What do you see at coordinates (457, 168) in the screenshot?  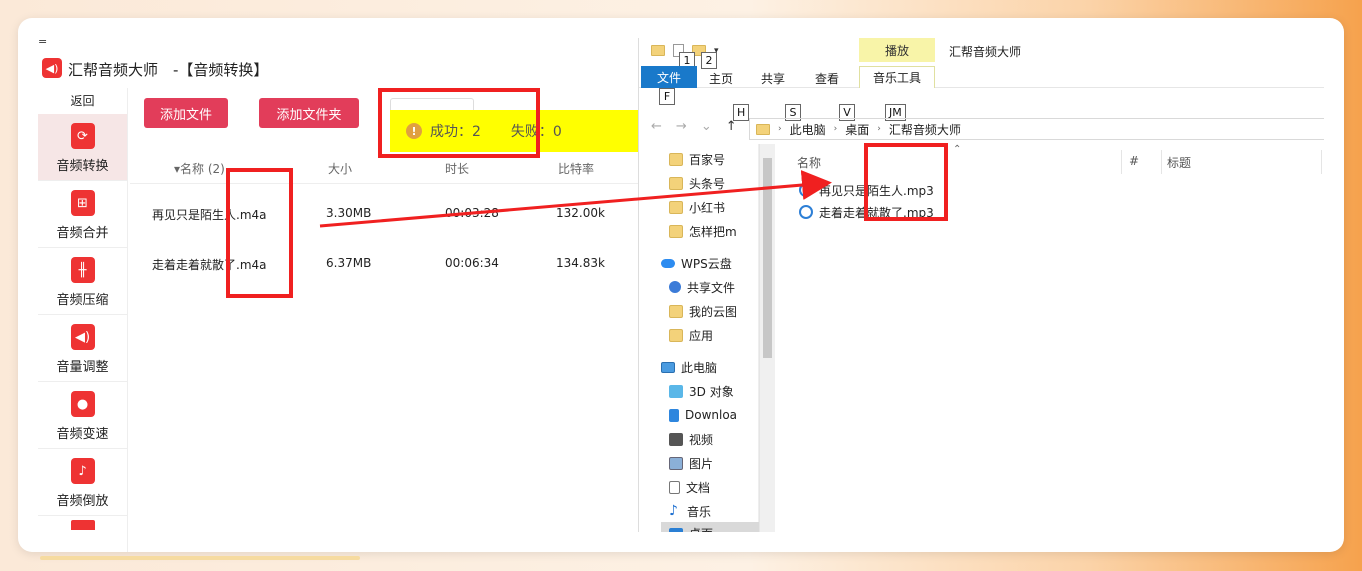 I see `column-duration: 时长` at bounding box center [457, 168].